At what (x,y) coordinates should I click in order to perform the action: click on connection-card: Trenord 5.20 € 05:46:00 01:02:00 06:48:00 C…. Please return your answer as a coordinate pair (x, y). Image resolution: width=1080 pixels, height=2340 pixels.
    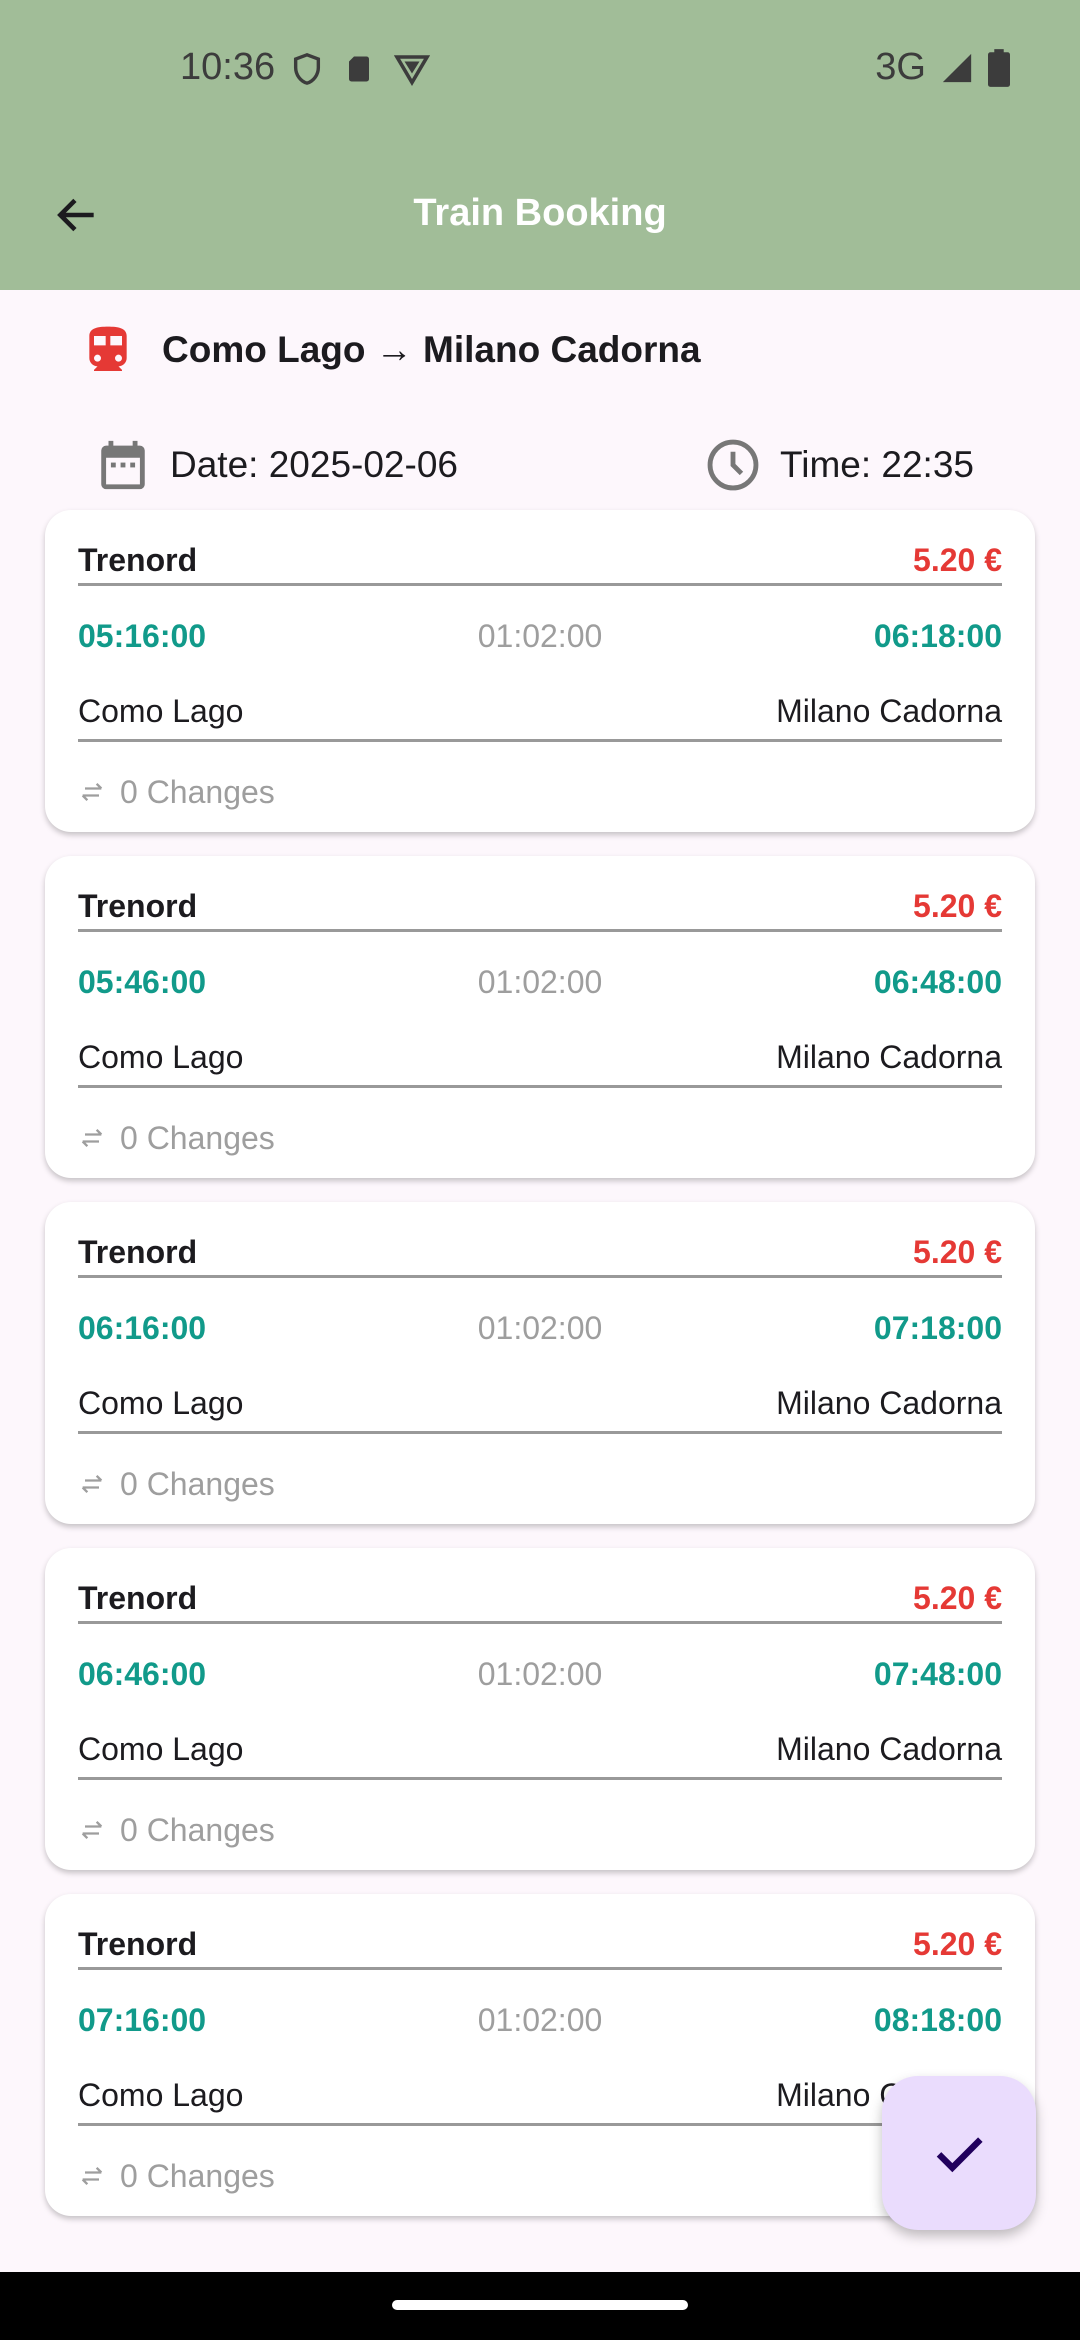
    Looking at the image, I should click on (540, 1017).